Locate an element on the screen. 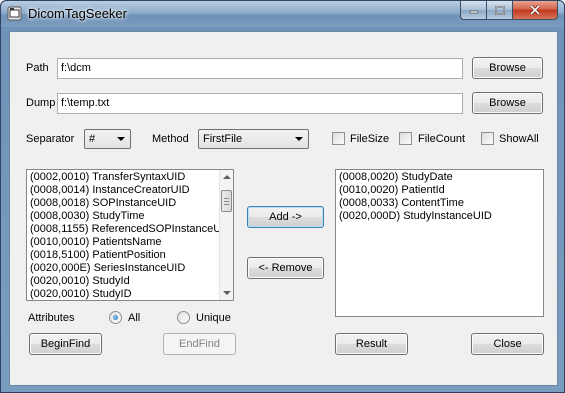  window-title: DicomTagSeeker is located at coordinates (77, 13).